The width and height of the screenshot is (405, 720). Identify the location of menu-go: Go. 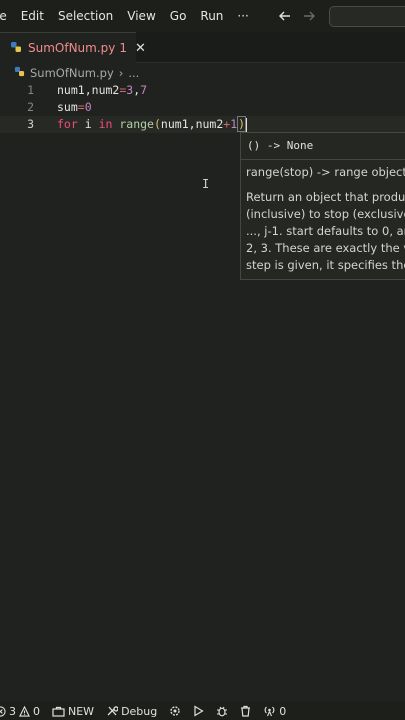
(178, 16).